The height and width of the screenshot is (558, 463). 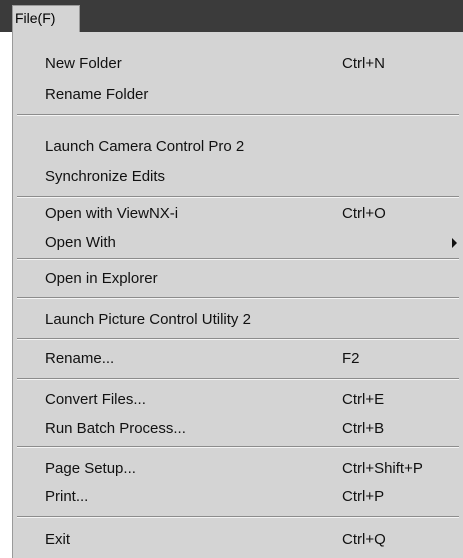 What do you see at coordinates (364, 539) in the screenshot?
I see `menu-item-shortcut: Ctrl+Q` at bounding box center [364, 539].